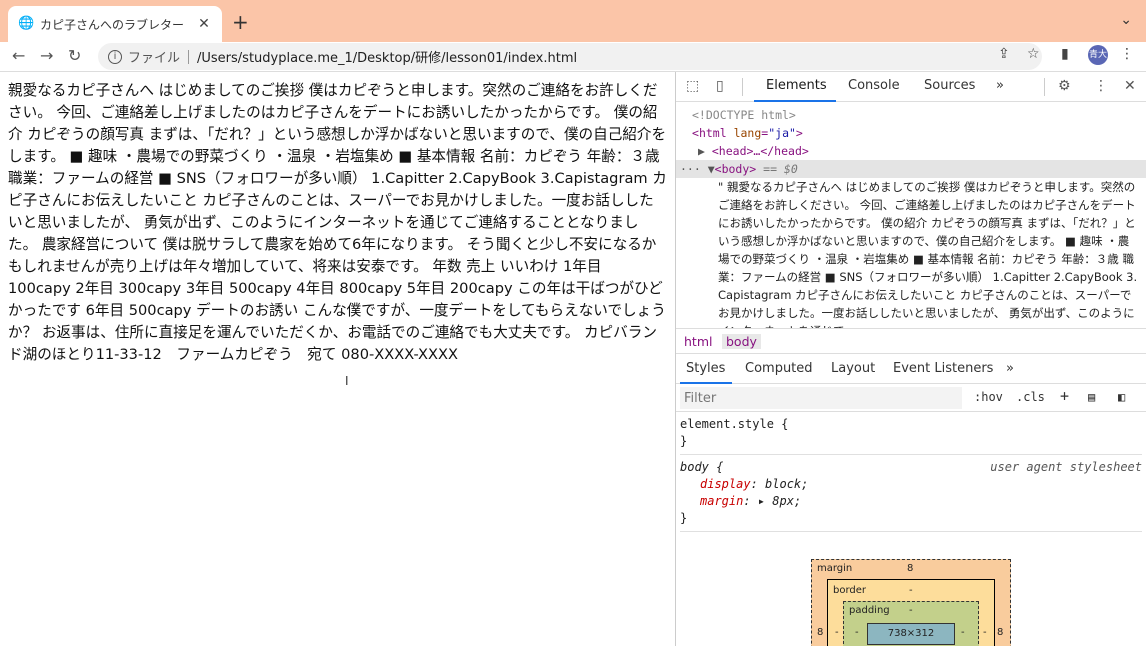 The width and height of the screenshot is (1146, 646). I want to click on padding-right-value: -, so click(963, 632).